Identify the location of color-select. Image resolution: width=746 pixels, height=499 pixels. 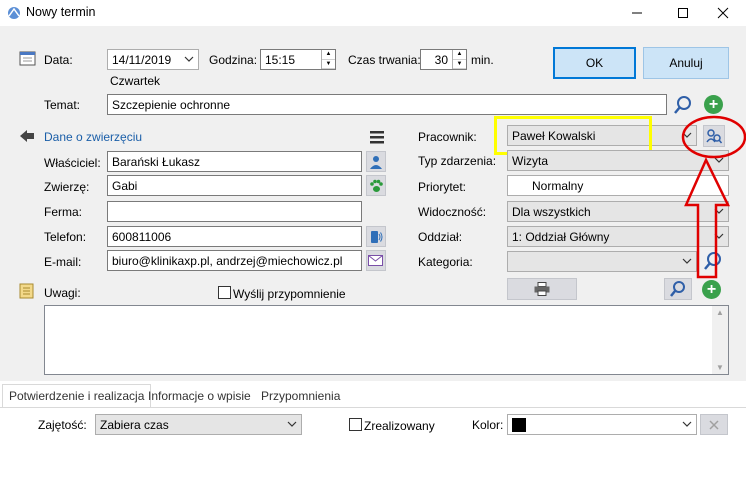
(602, 424).